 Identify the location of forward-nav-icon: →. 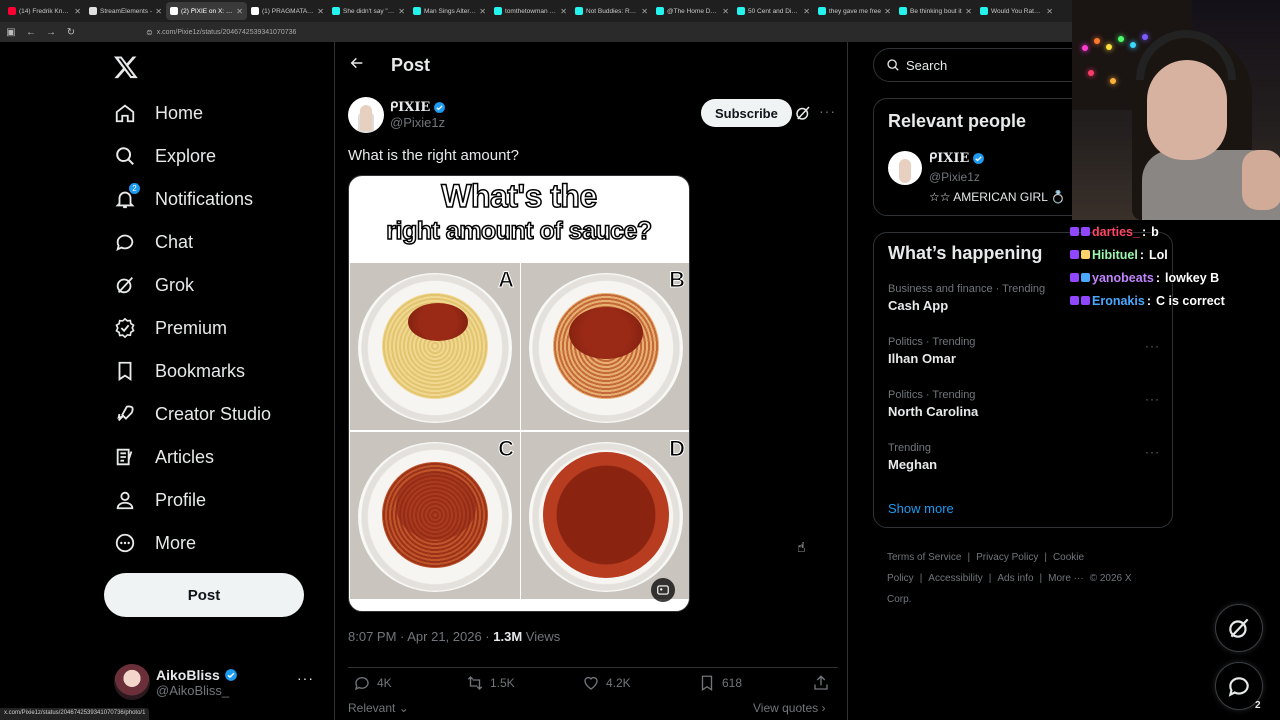
(51, 32).